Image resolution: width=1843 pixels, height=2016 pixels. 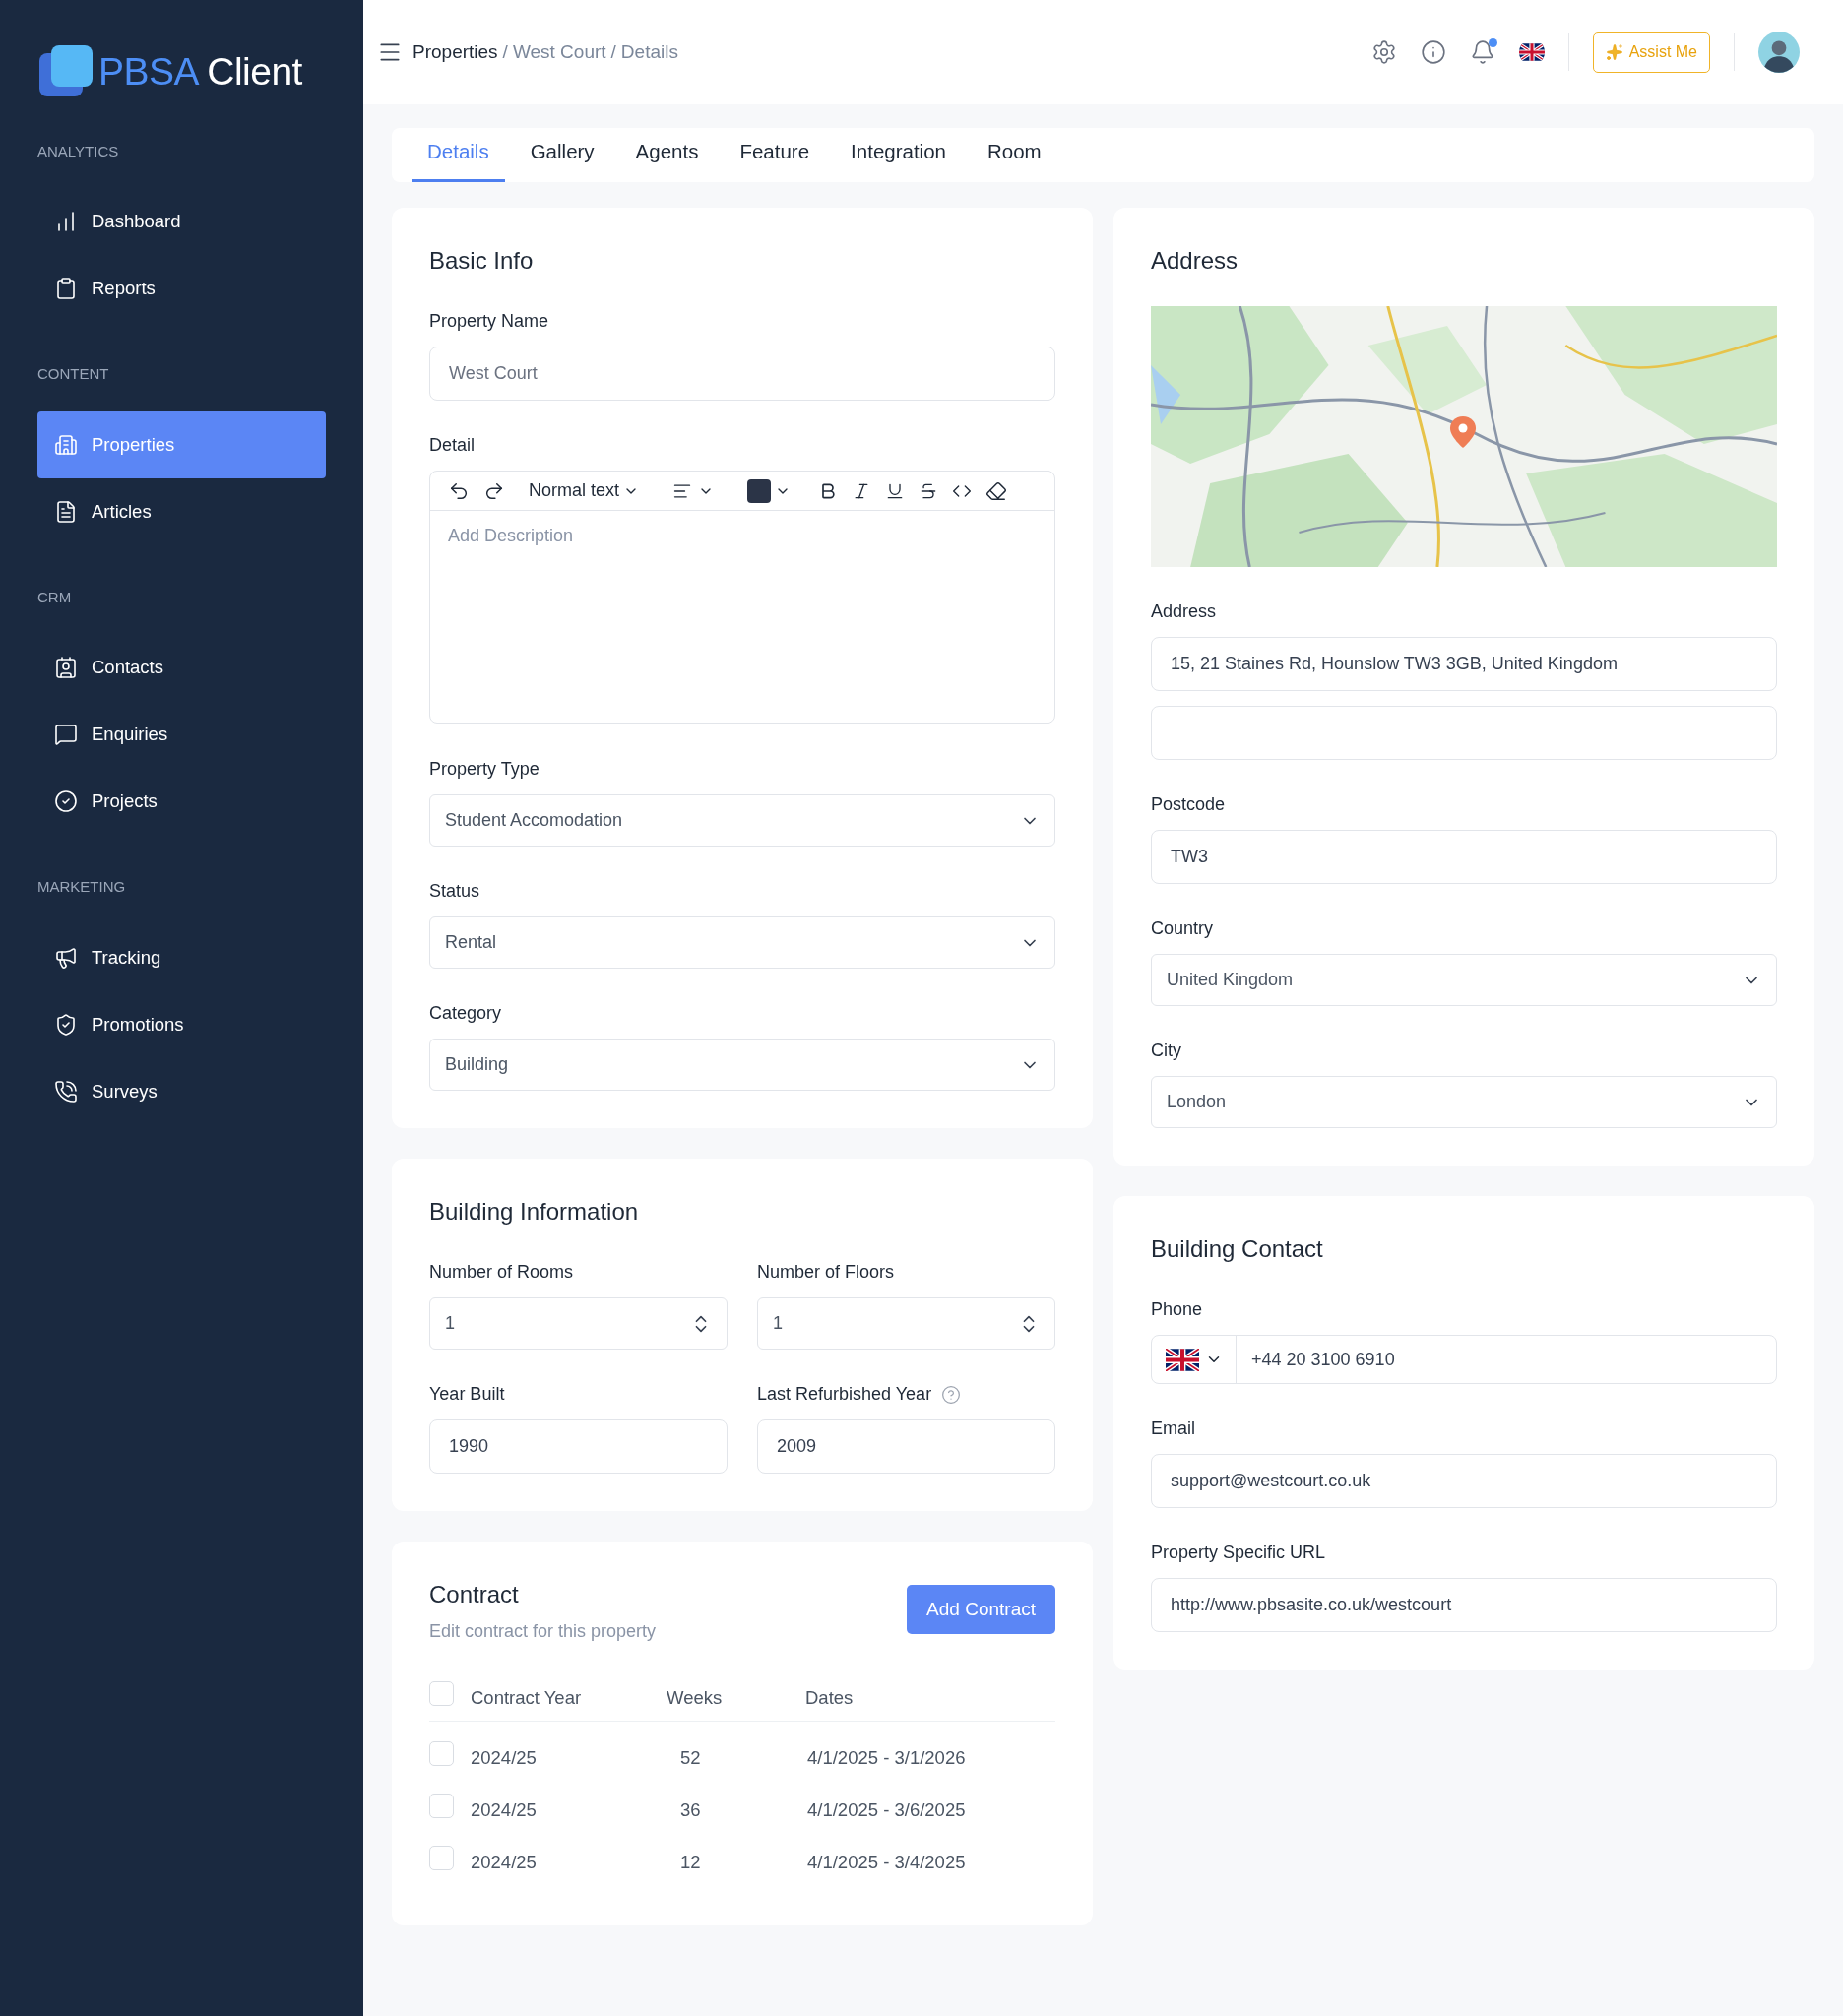 What do you see at coordinates (775, 159) in the screenshot?
I see `tab: Feature` at bounding box center [775, 159].